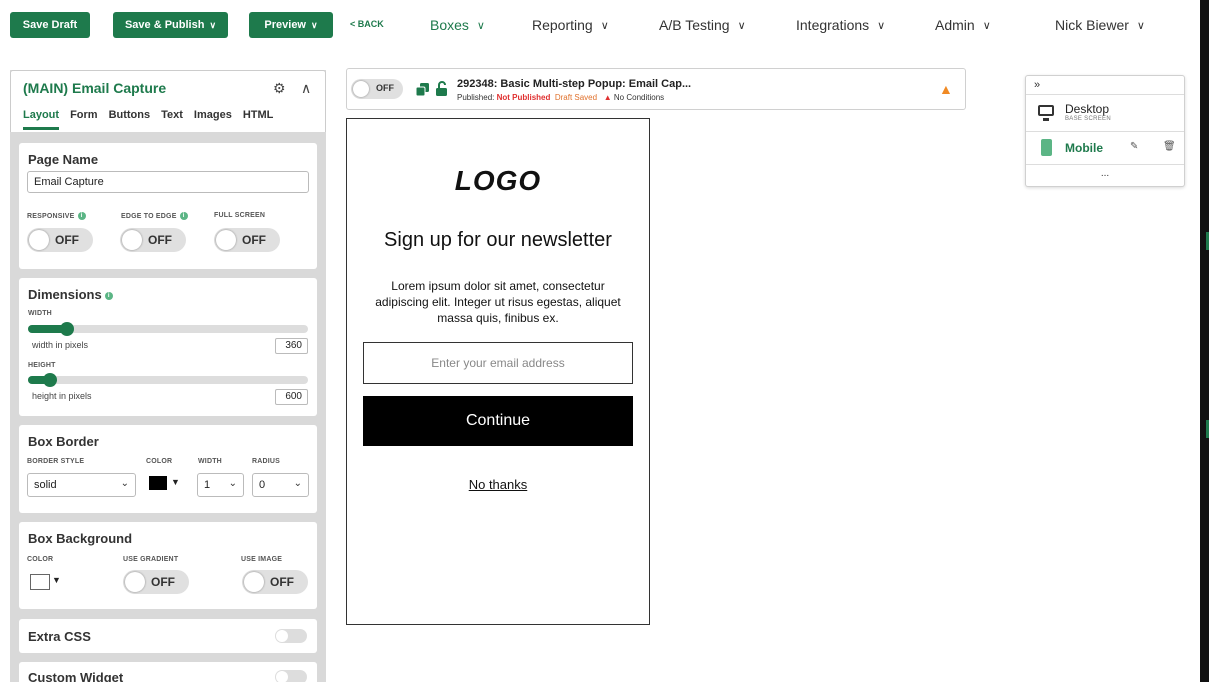 This screenshot has width=1209, height=682. Describe the element at coordinates (955, 25) in the screenshot. I see `nav-label: Admin` at that location.